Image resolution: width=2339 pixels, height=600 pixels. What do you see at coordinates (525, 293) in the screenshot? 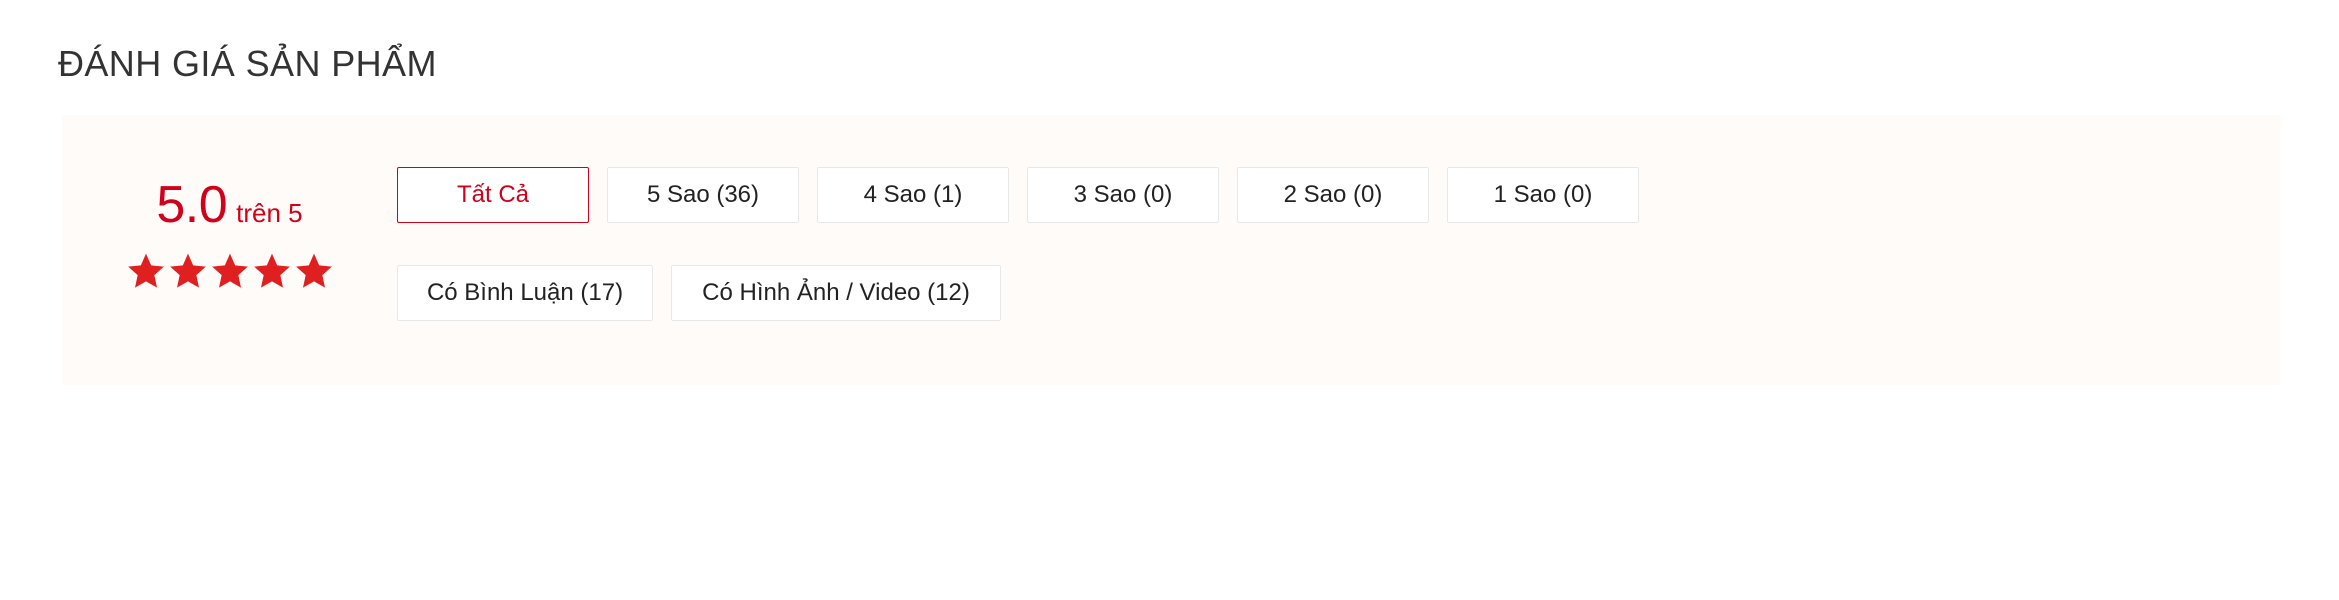
I see `filter-with-comment-button: Có Bình Luận (17)` at bounding box center [525, 293].